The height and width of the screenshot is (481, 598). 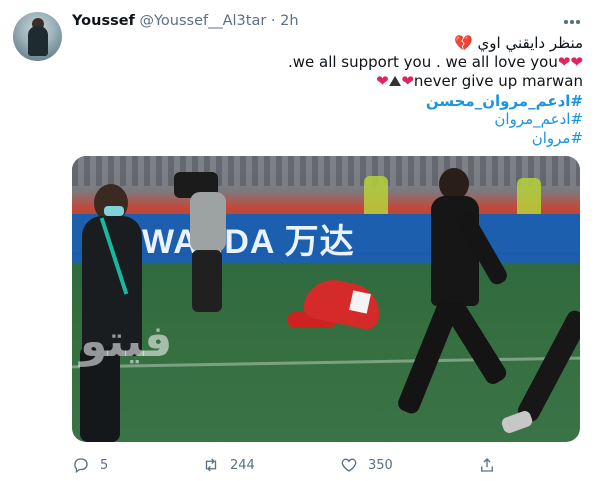 I want to click on more-icon, so click(x=572, y=22).